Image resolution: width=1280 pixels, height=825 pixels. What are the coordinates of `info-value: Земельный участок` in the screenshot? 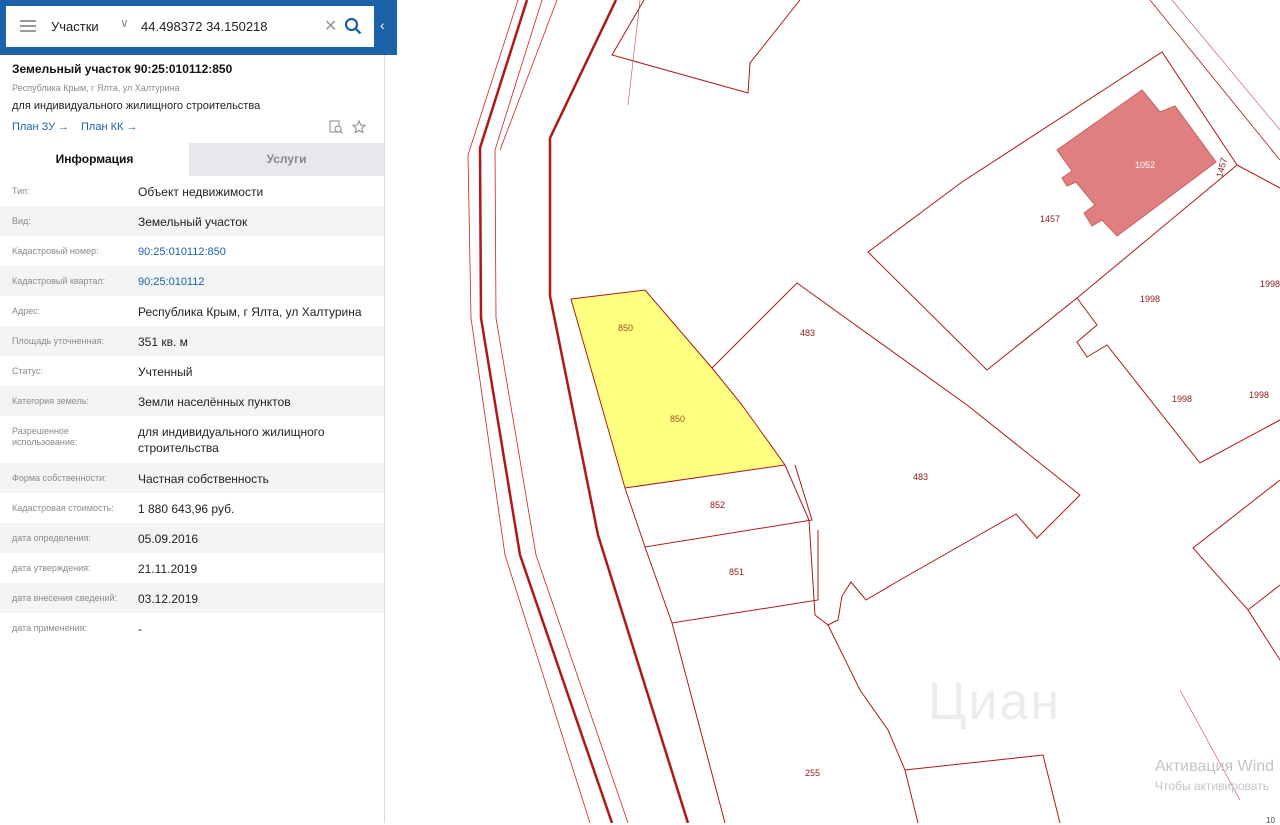 It's located at (193, 222).